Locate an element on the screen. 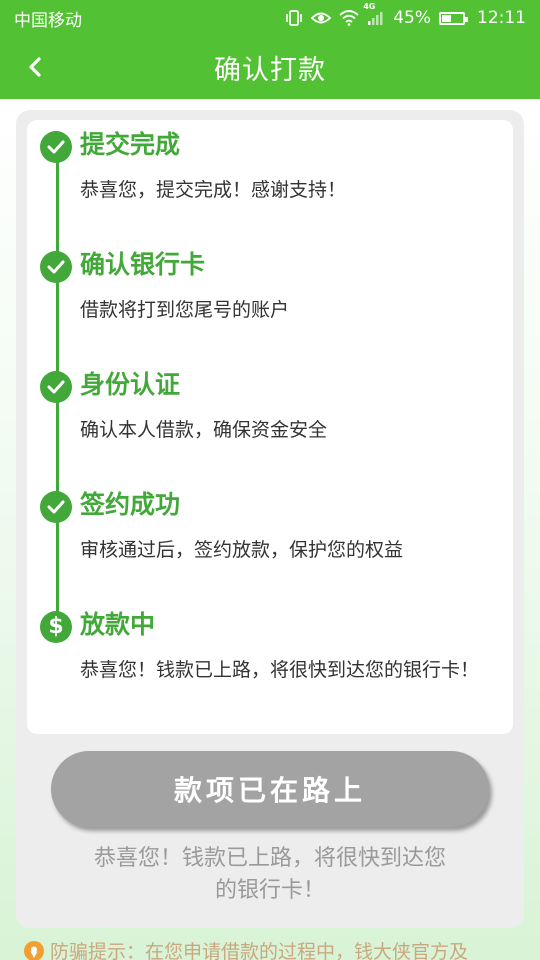  step-title: 提交完成 is located at coordinates (130, 144).